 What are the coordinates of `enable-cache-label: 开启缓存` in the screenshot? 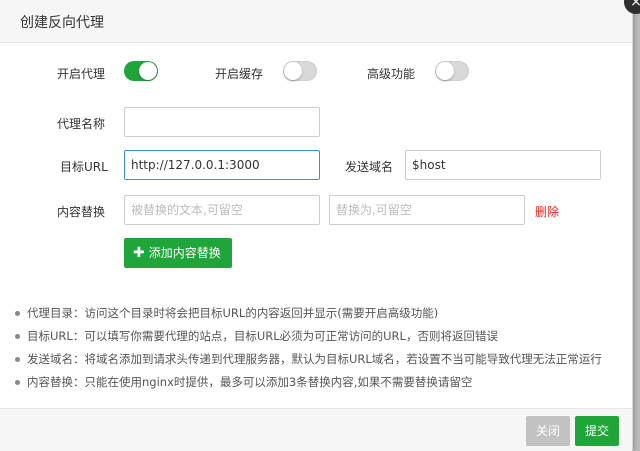 It's located at (239, 74).